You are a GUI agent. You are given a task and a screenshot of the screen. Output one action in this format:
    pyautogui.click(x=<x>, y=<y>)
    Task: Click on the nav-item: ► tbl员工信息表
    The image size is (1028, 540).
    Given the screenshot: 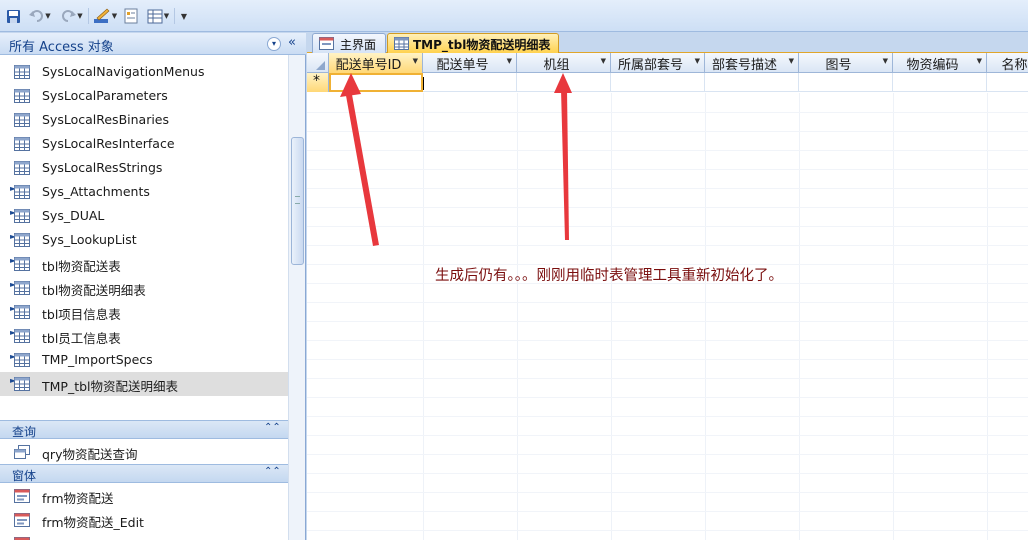 What is the action you would take?
    pyautogui.click(x=144, y=336)
    